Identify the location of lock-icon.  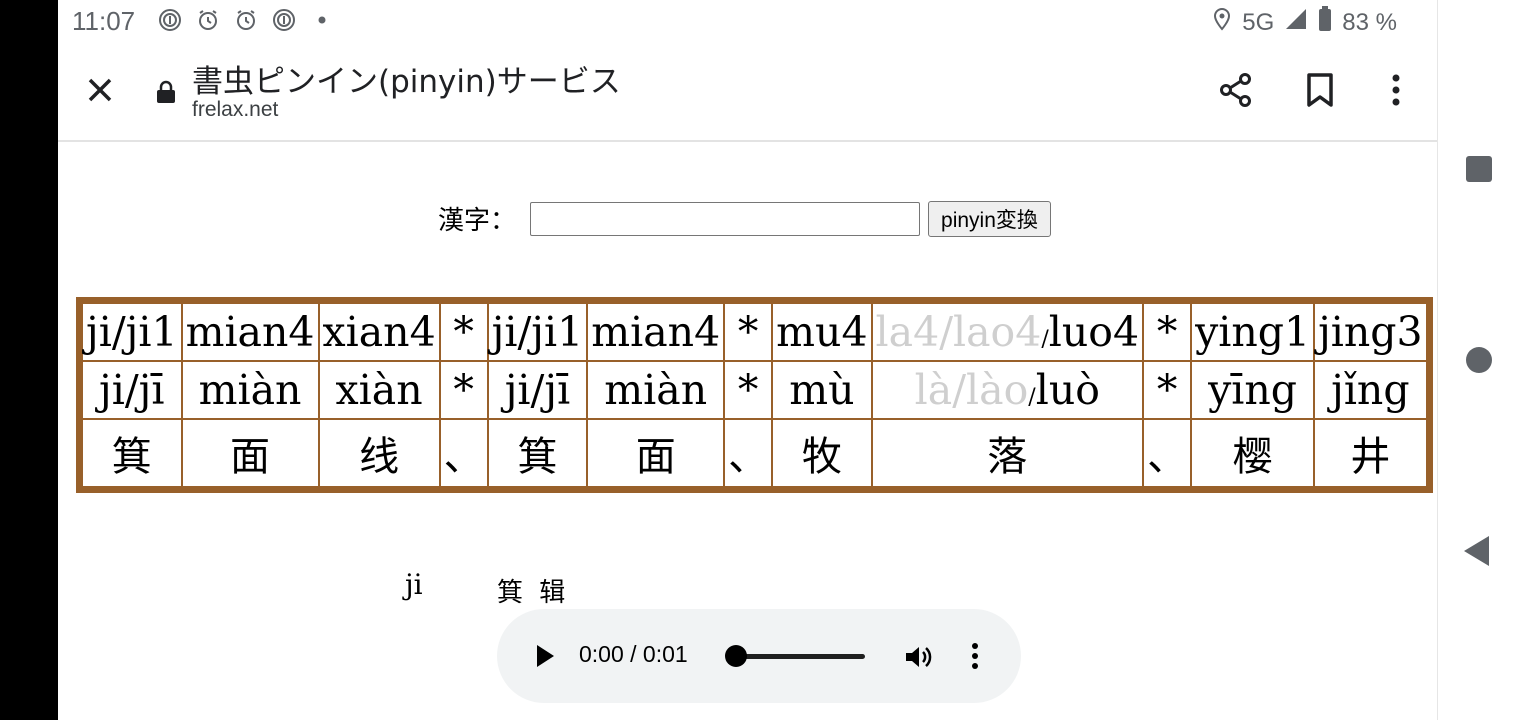
(166, 92).